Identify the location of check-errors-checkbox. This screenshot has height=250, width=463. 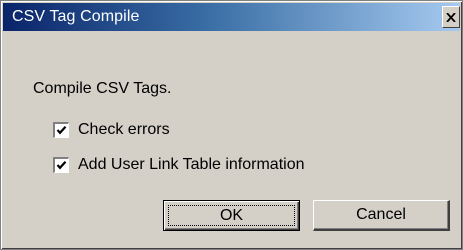
(61, 130).